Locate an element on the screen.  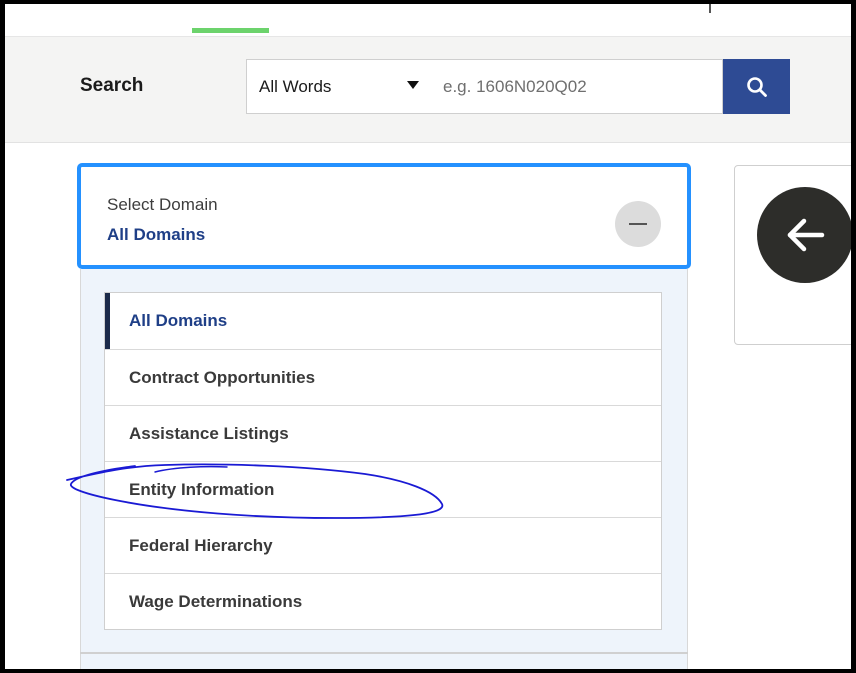
domain-item-wage-determinations: Wage Determinations is located at coordinates (383, 601).